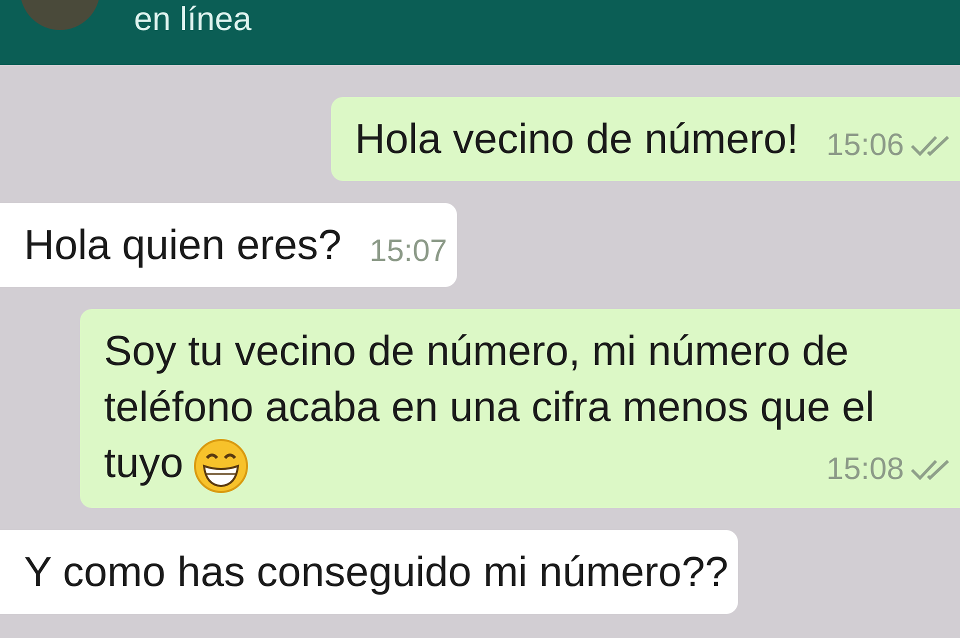 The image size is (960, 638). I want to click on message-text: Y como has conseguido mi número??, so click(376, 571).